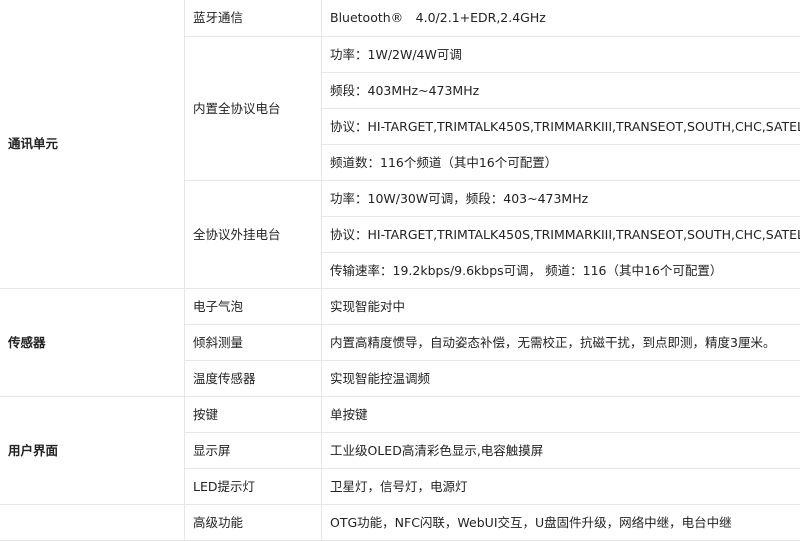  Describe the element at coordinates (253, 306) in the screenshot. I see `subcategory-cell: 电子气泡` at that location.